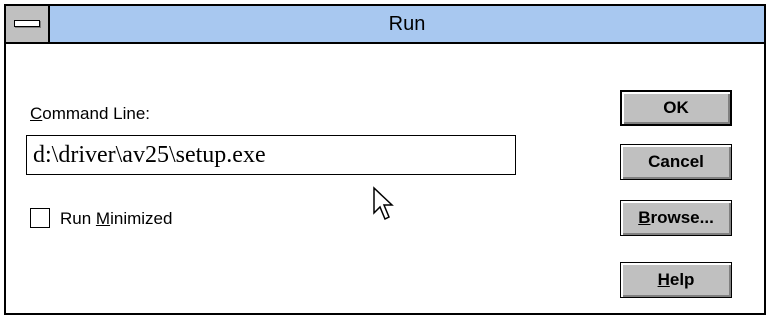 This screenshot has width=772, height=321. I want to click on command-line-label-text: ommand Line:, so click(96, 113).